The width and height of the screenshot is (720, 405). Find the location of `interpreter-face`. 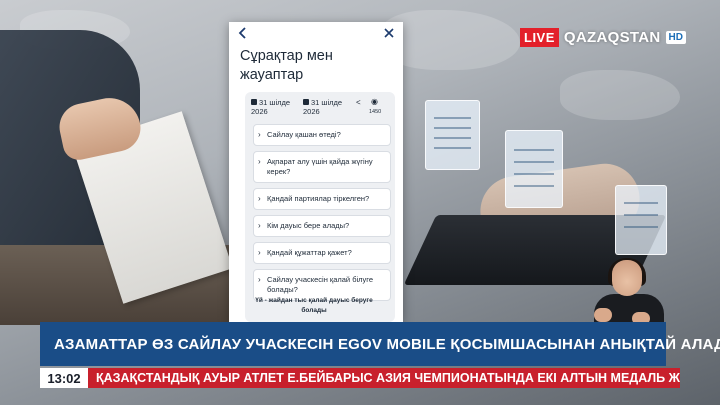

interpreter-face is located at coordinates (627, 278).